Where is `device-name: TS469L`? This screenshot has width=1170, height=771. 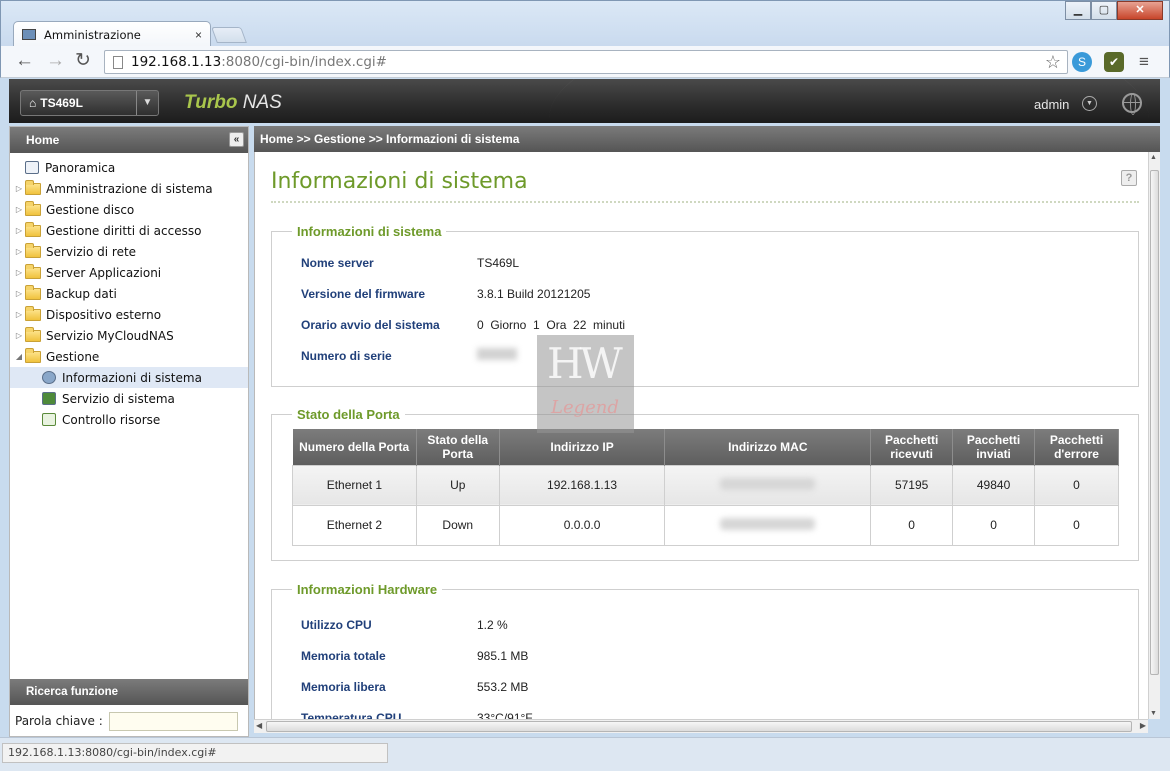
device-name: TS469L is located at coordinates (61, 103).